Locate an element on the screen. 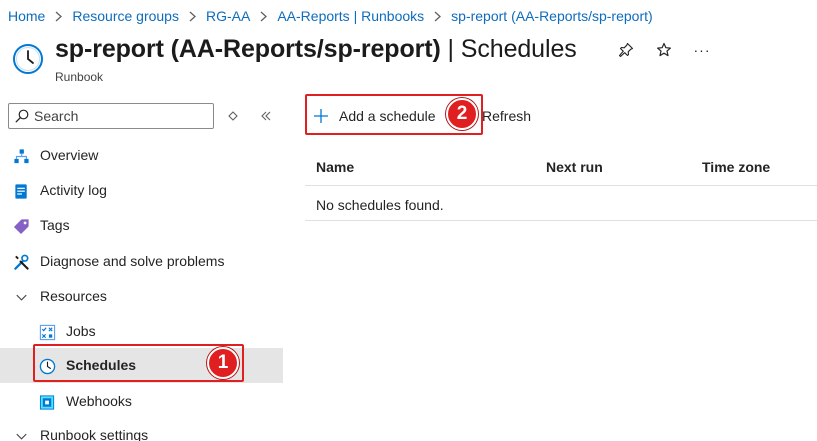 The height and width of the screenshot is (441, 817). annotation-badge-2: 2 is located at coordinates (462, 114).